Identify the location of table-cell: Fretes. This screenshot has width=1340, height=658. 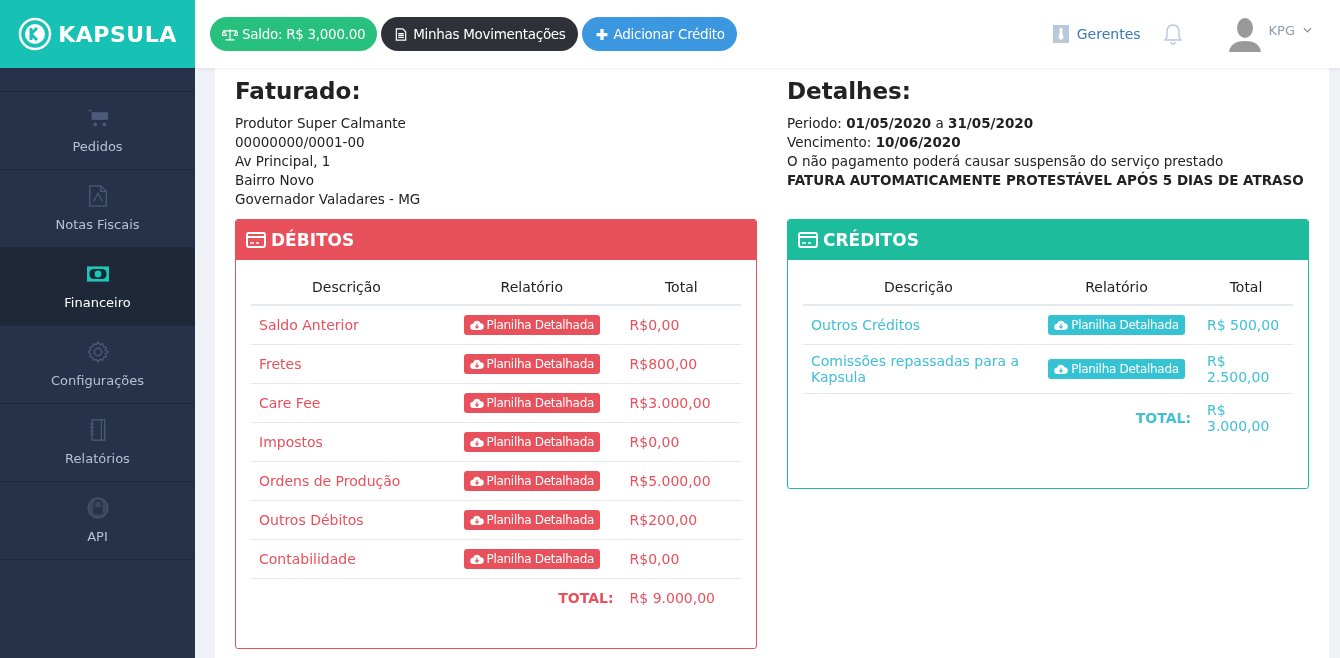
(346, 364).